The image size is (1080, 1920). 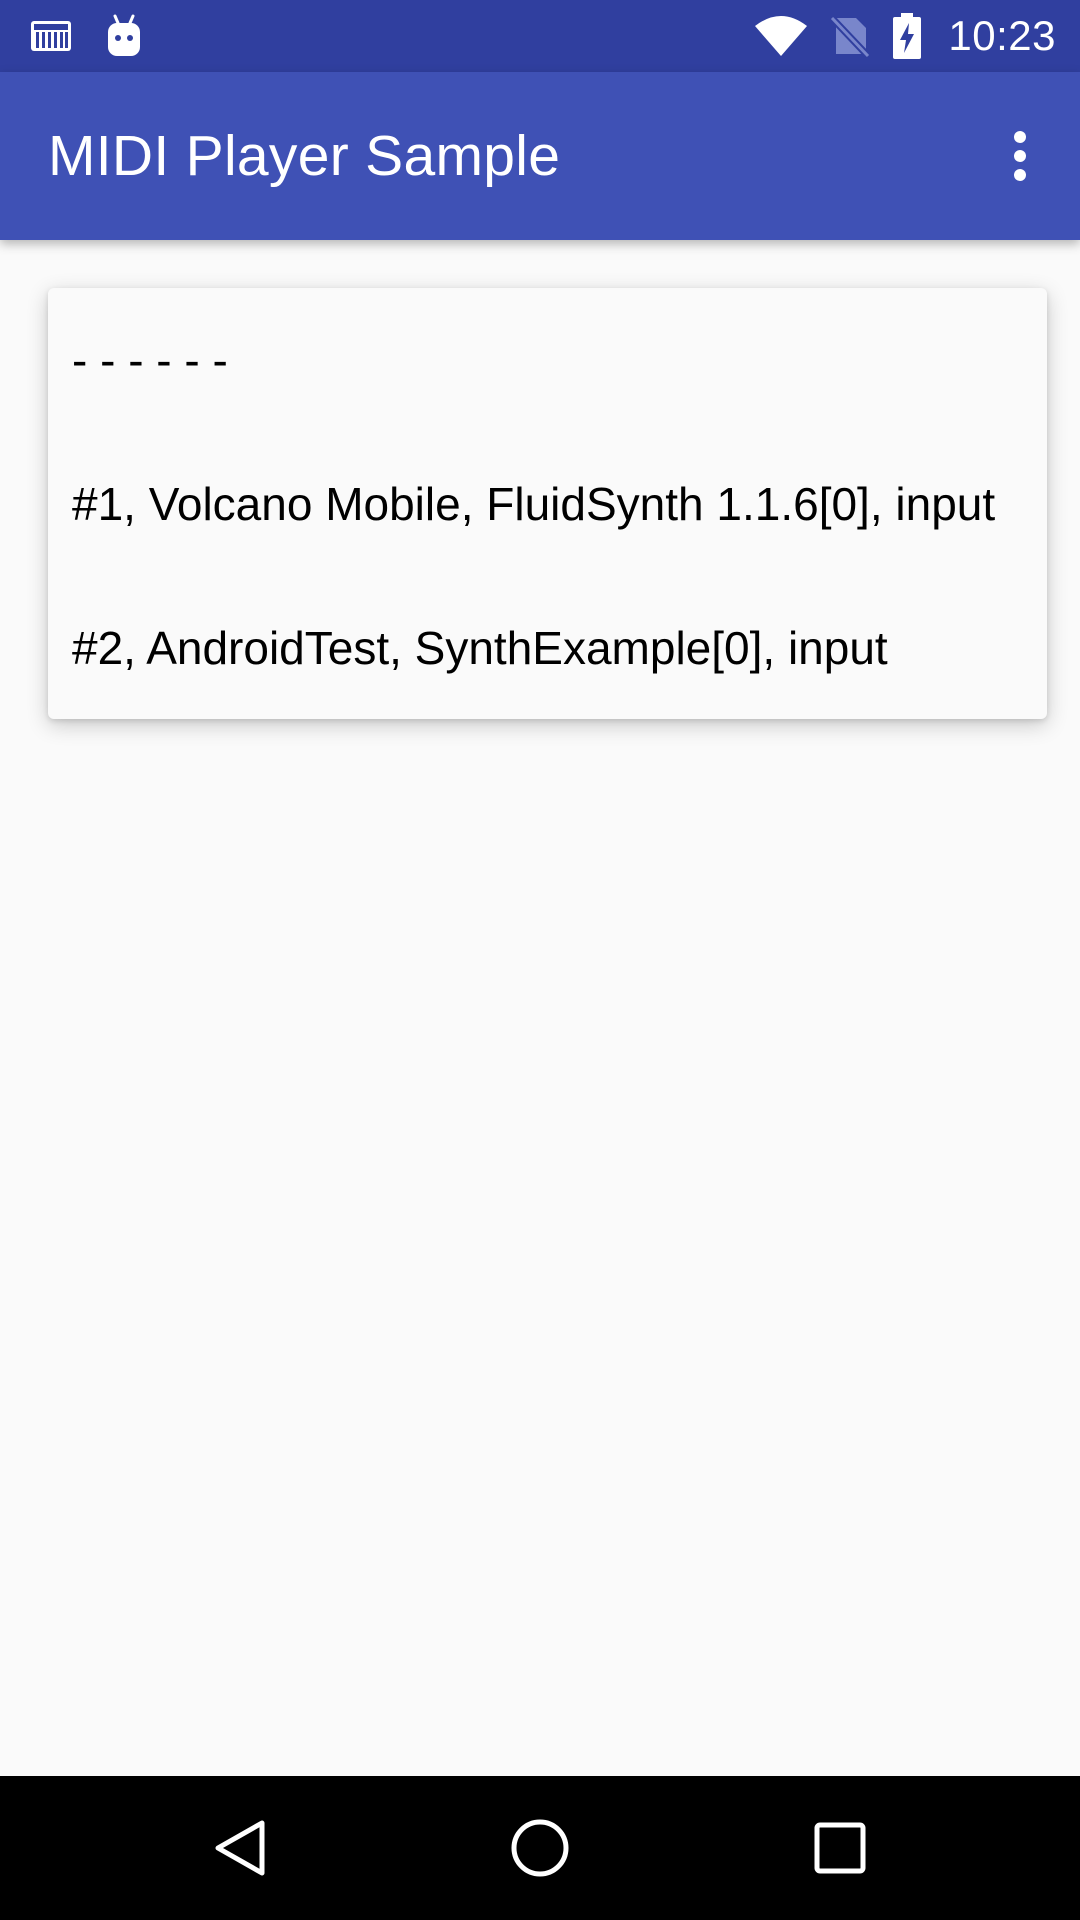 What do you see at coordinates (124, 36) in the screenshot?
I see `android-debug-icon` at bounding box center [124, 36].